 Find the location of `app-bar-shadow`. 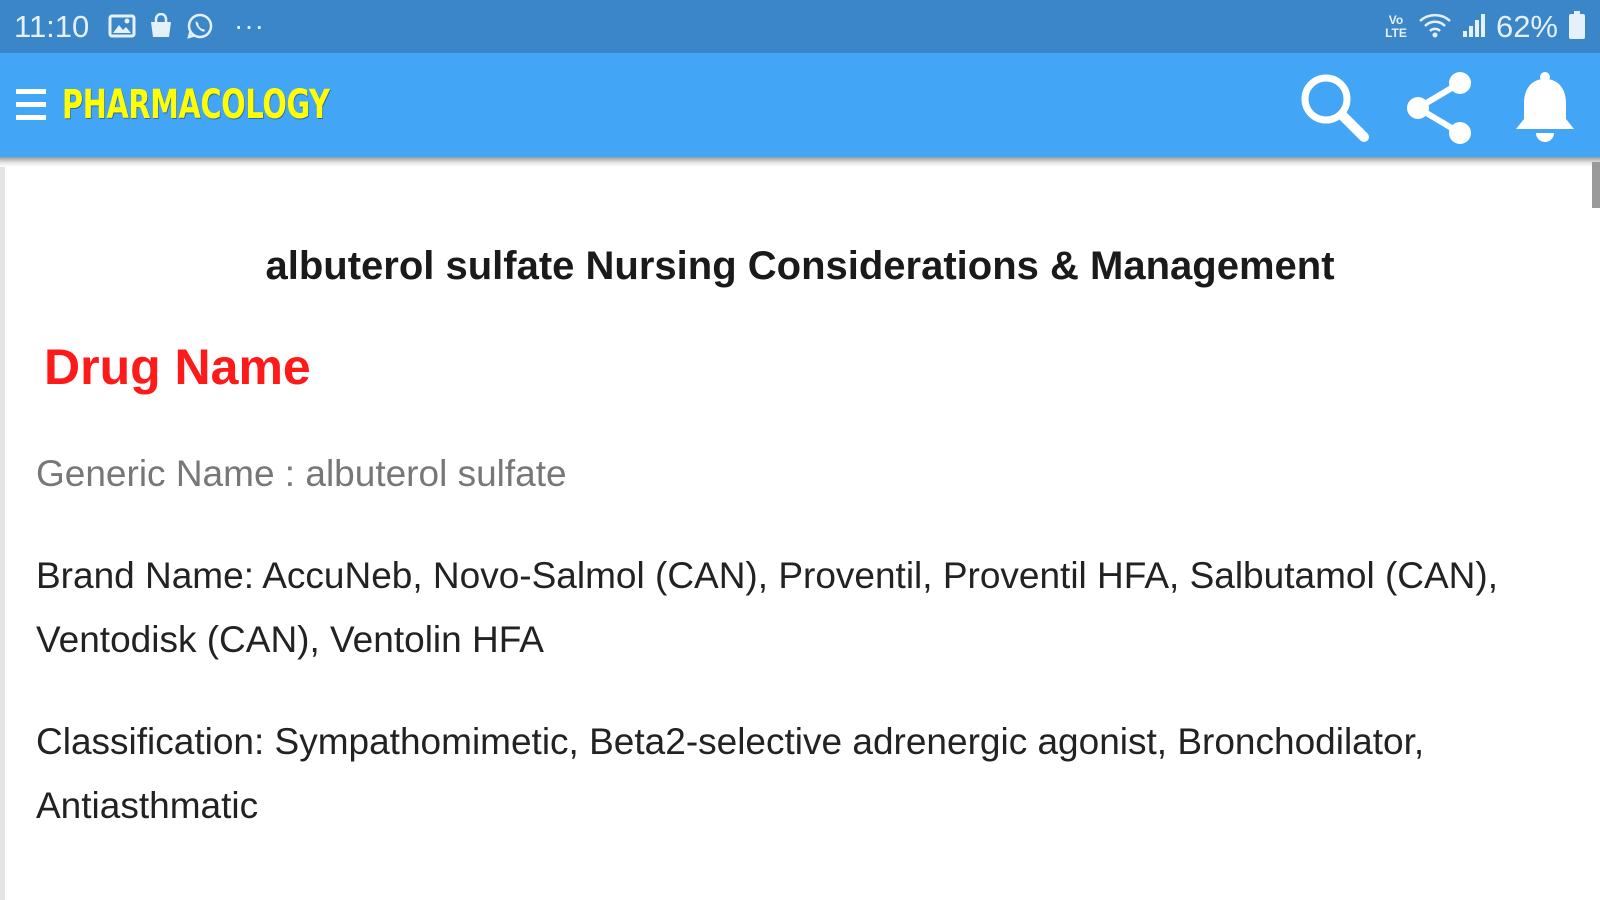

app-bar-shadow is located at coordinates (800, 162).